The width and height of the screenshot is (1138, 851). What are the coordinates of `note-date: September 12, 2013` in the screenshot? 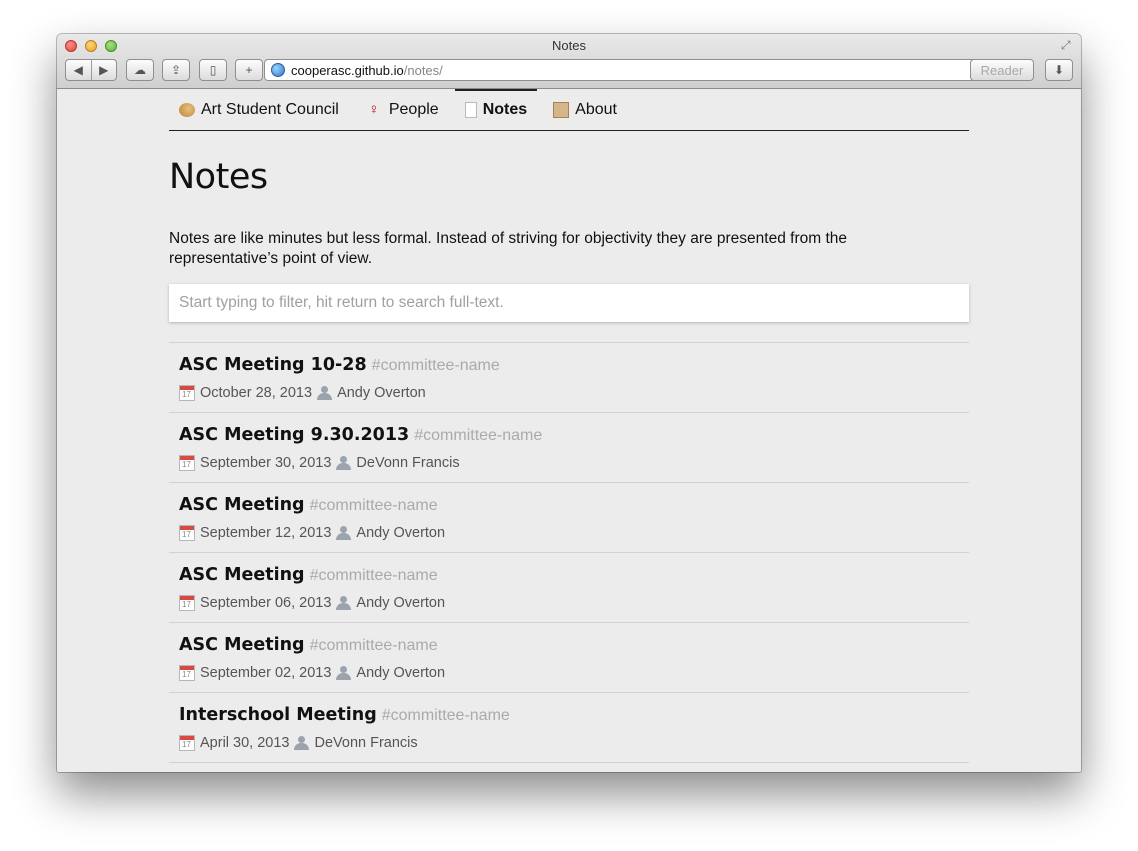 It's located at (266, 533).